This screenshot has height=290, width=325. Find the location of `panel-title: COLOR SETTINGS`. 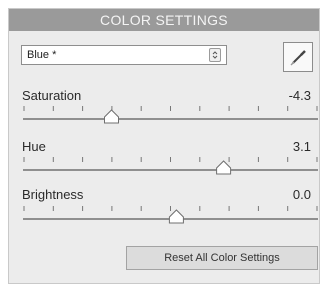

panel-title: COLOR SETTINGS is located at coordinates (164, 20).